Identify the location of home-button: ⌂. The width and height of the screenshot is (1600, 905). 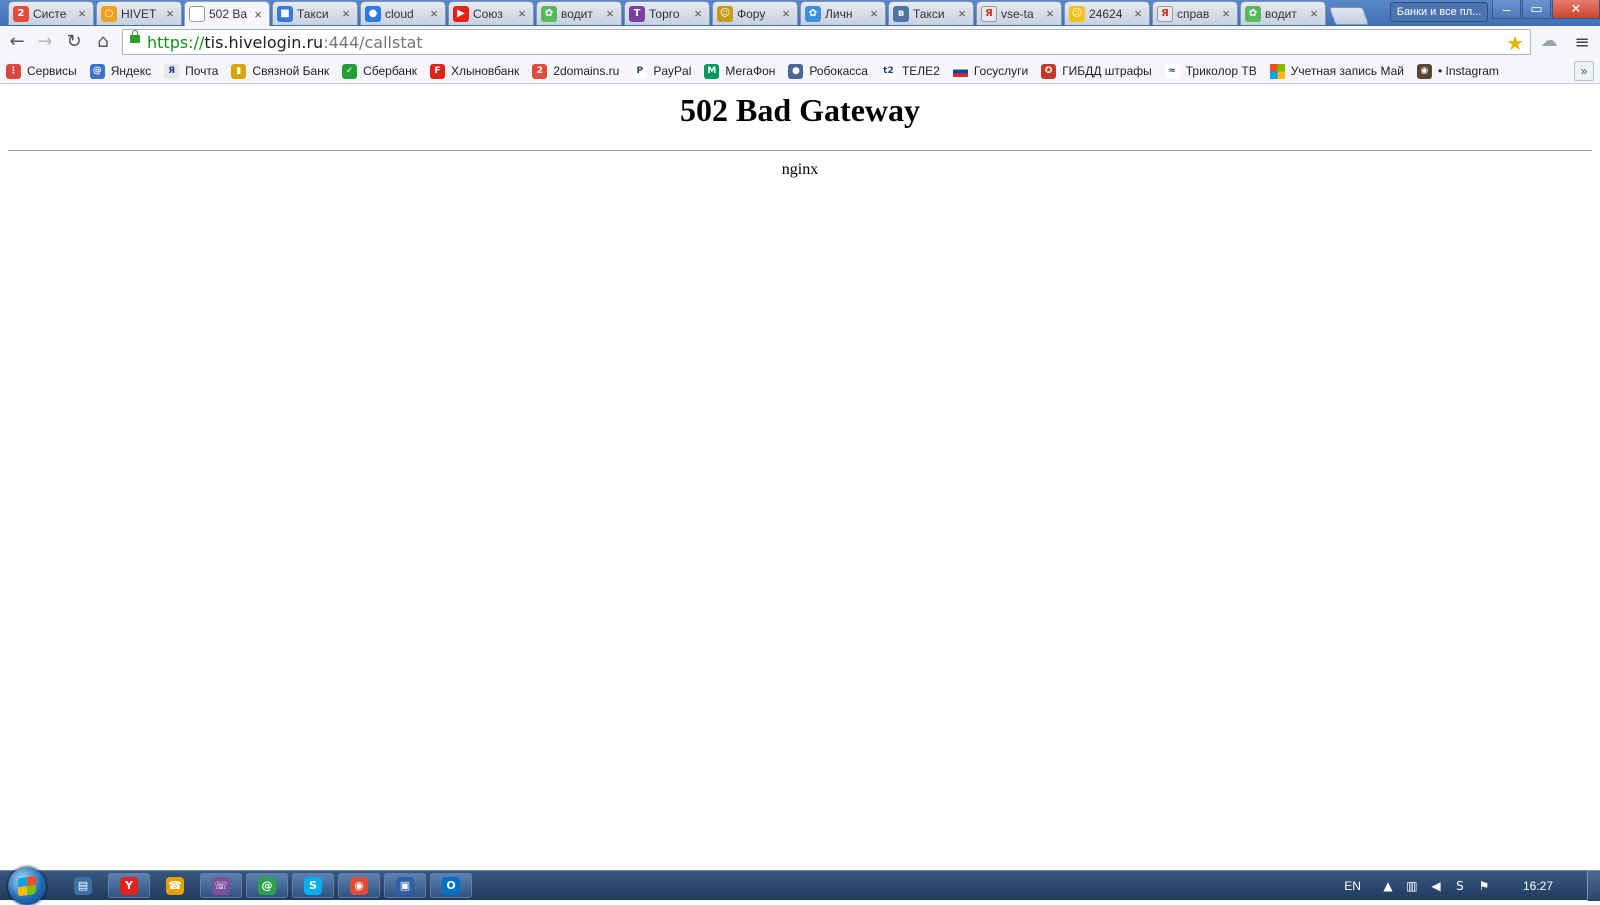
(103, 42).